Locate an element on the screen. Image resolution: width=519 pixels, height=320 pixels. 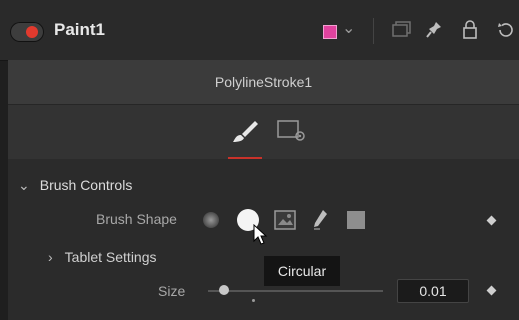
reset-icon is located at coordinates (505, 30).